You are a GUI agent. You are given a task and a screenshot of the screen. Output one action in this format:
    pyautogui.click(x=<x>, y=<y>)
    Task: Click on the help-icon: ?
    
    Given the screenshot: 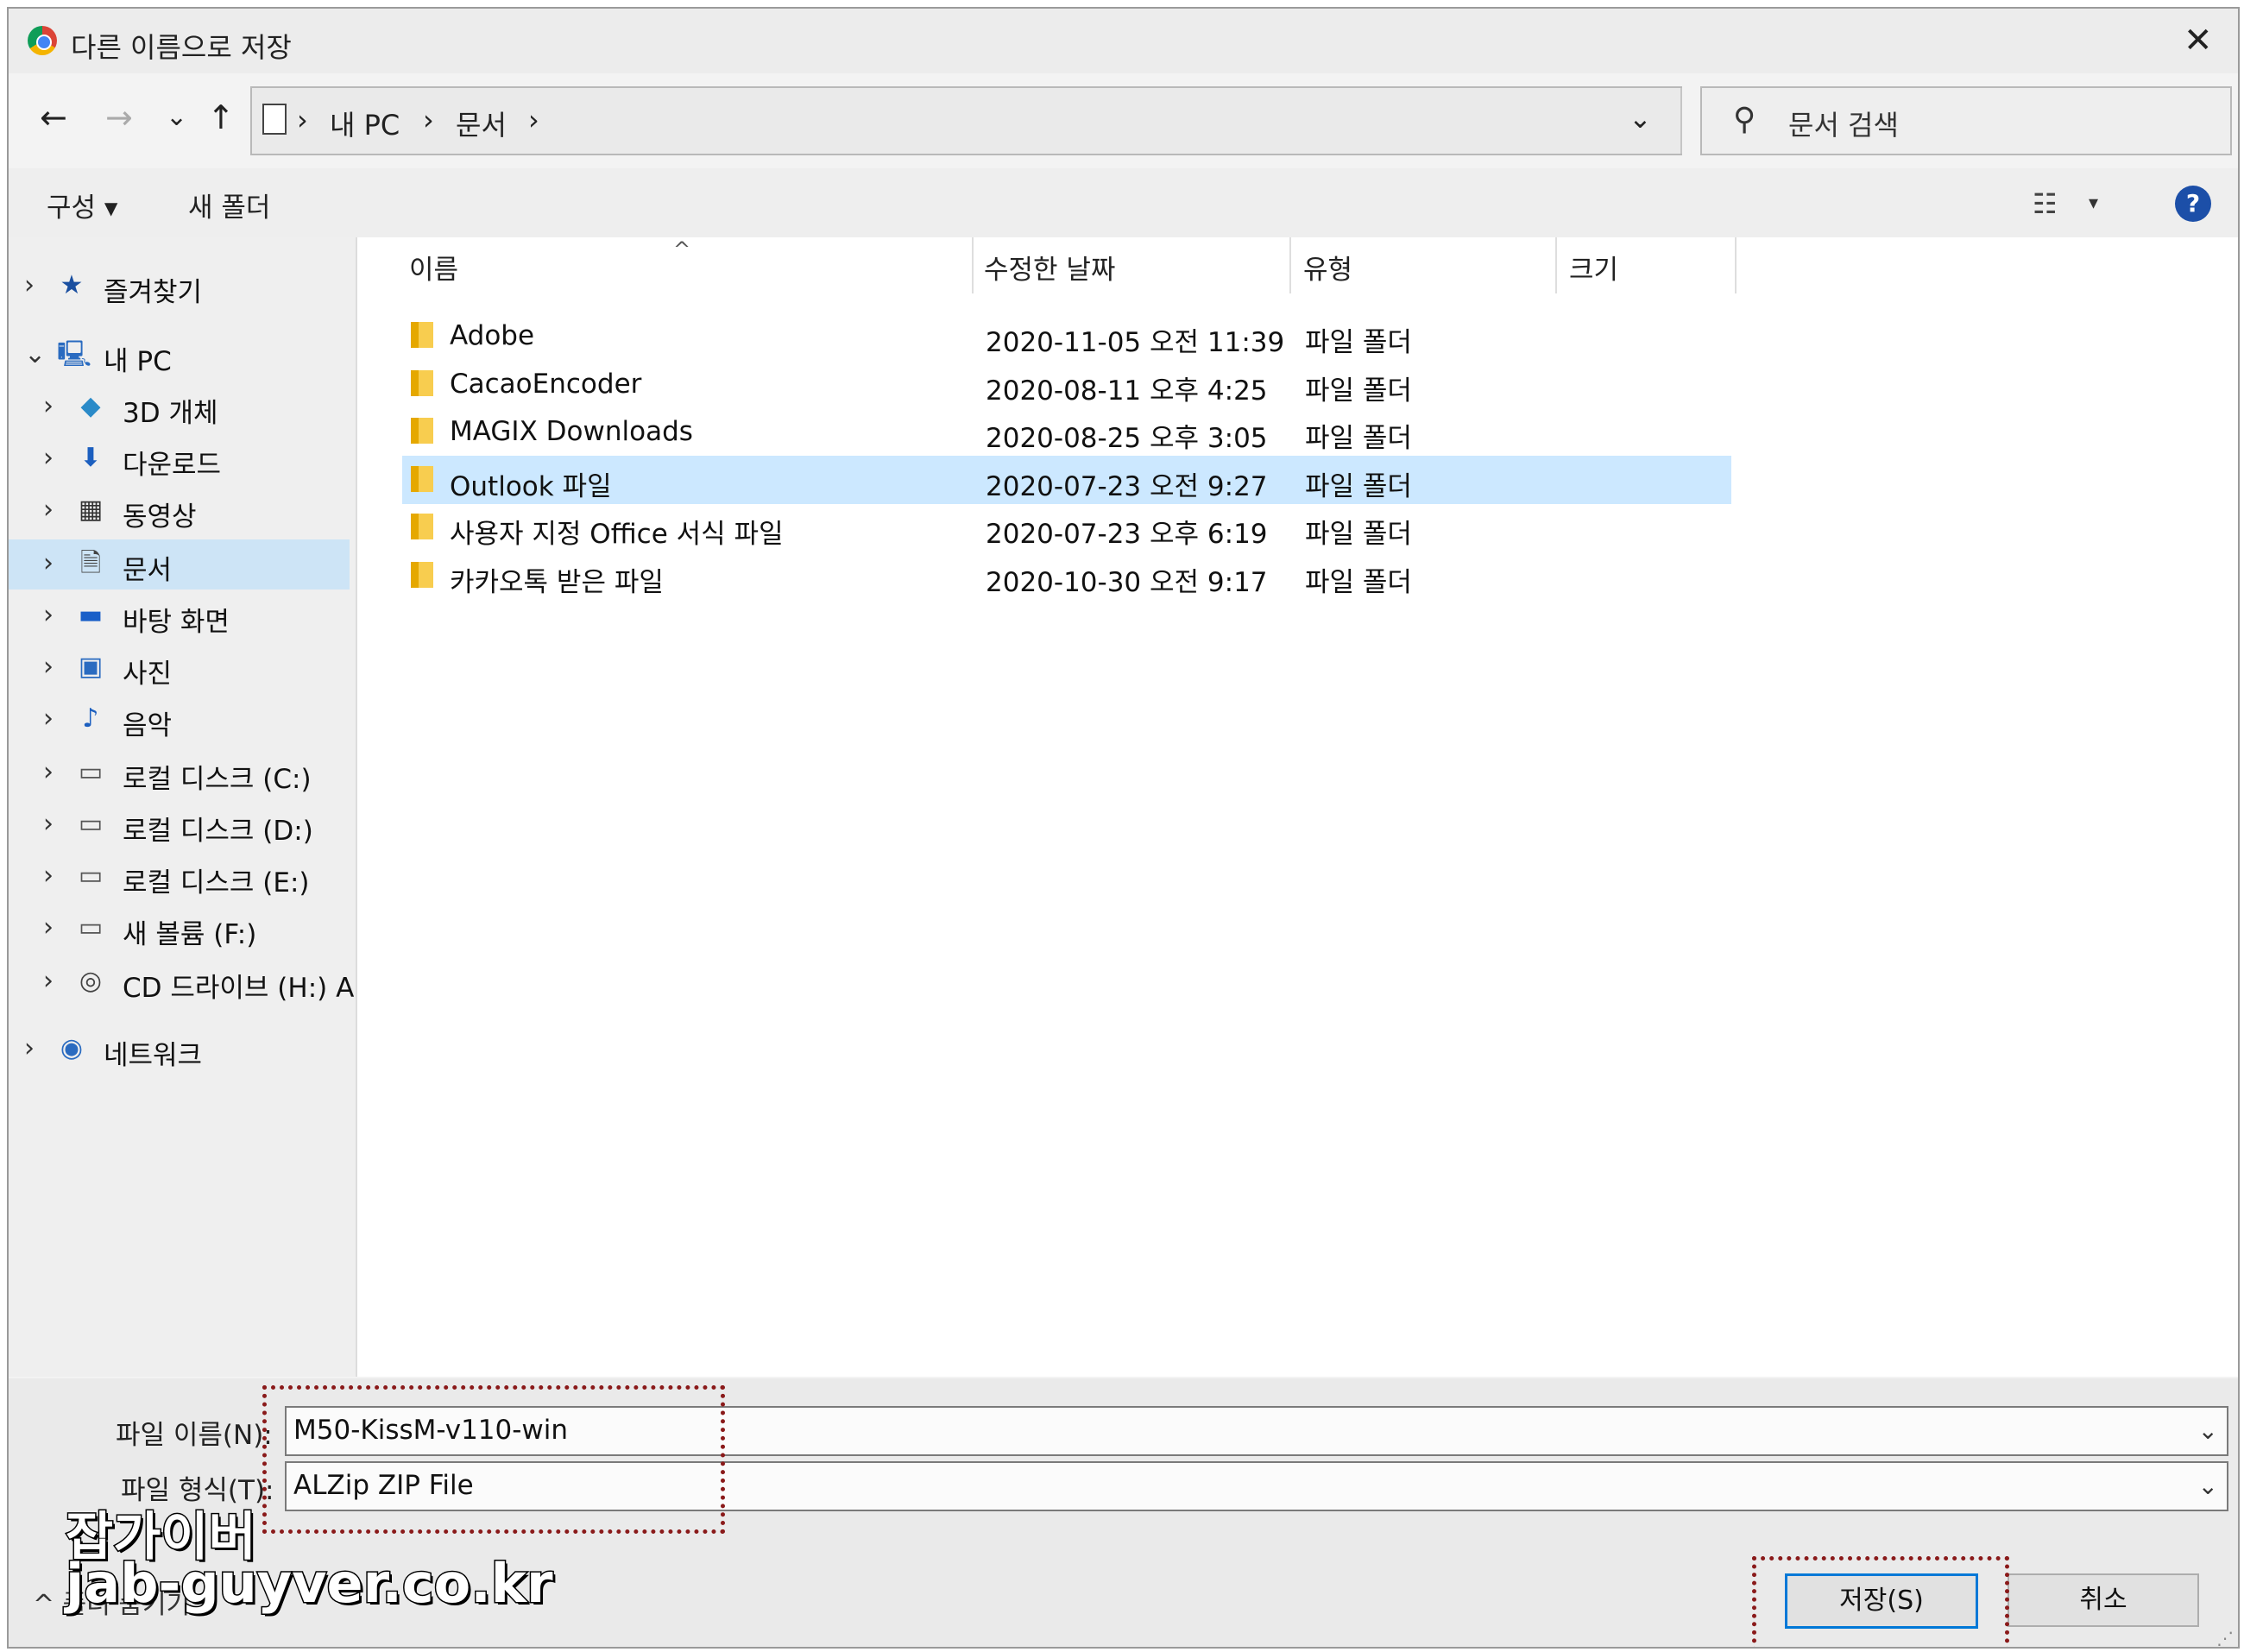 What is the action you would take?
    pyautogui.click(x=2193, y=204)
    